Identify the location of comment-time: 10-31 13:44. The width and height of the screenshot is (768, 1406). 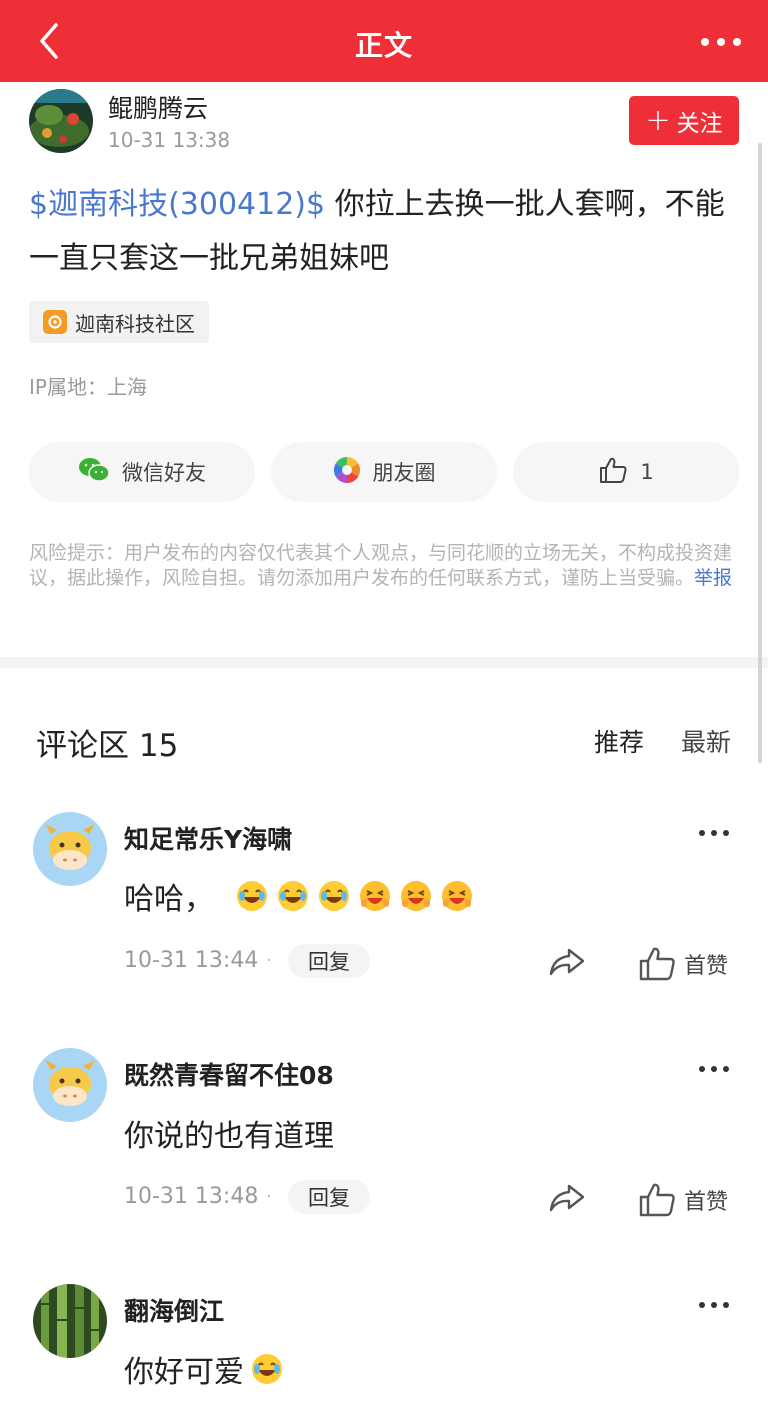
(191, 960).